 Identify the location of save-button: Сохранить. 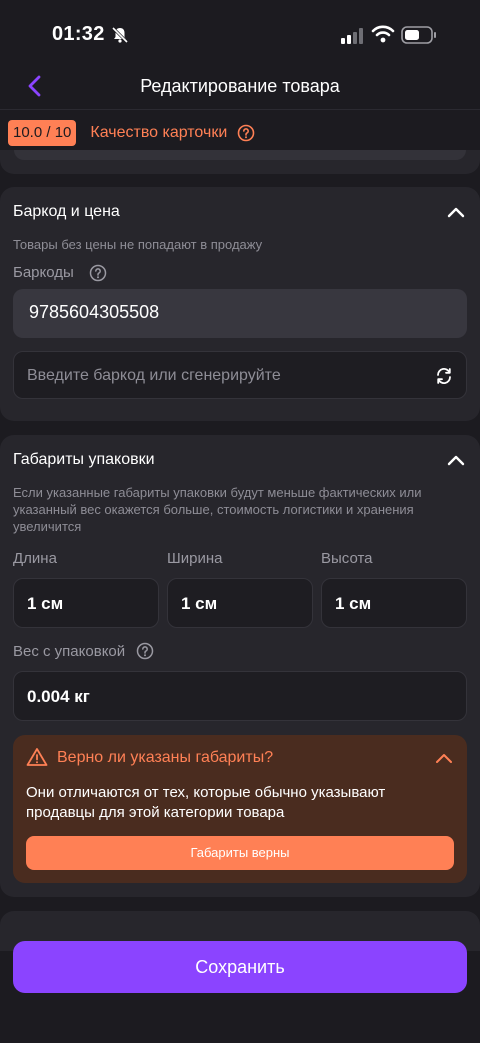
(240, 967).